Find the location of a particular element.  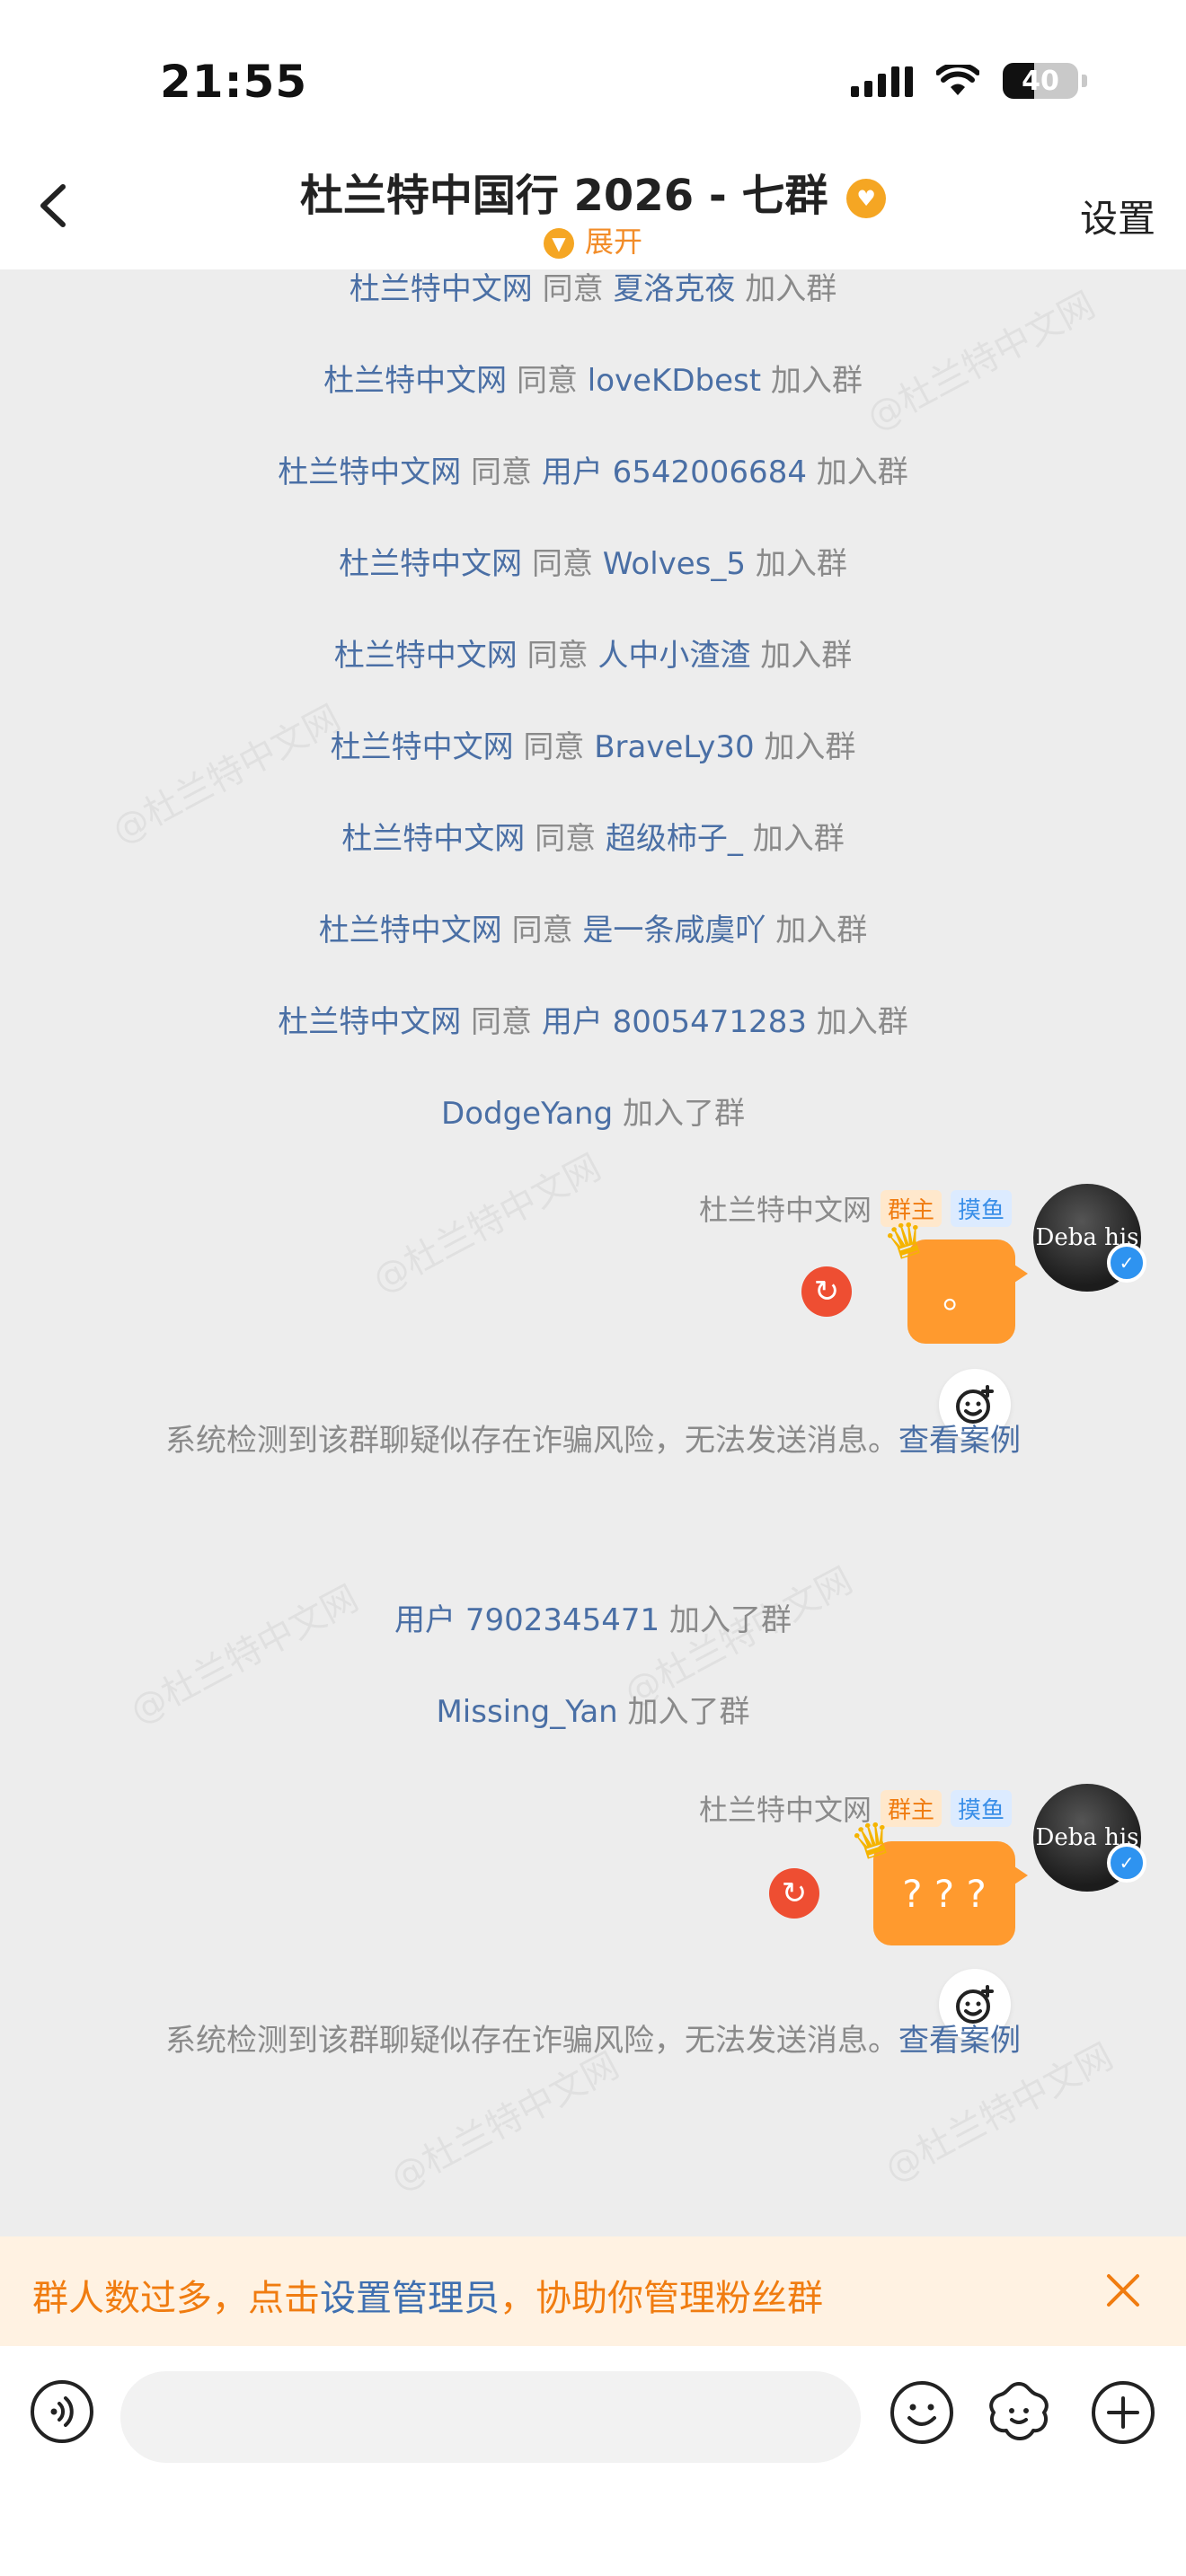

system-message: DodgeYang 加入了群 is located at coordinates (593, 1114).